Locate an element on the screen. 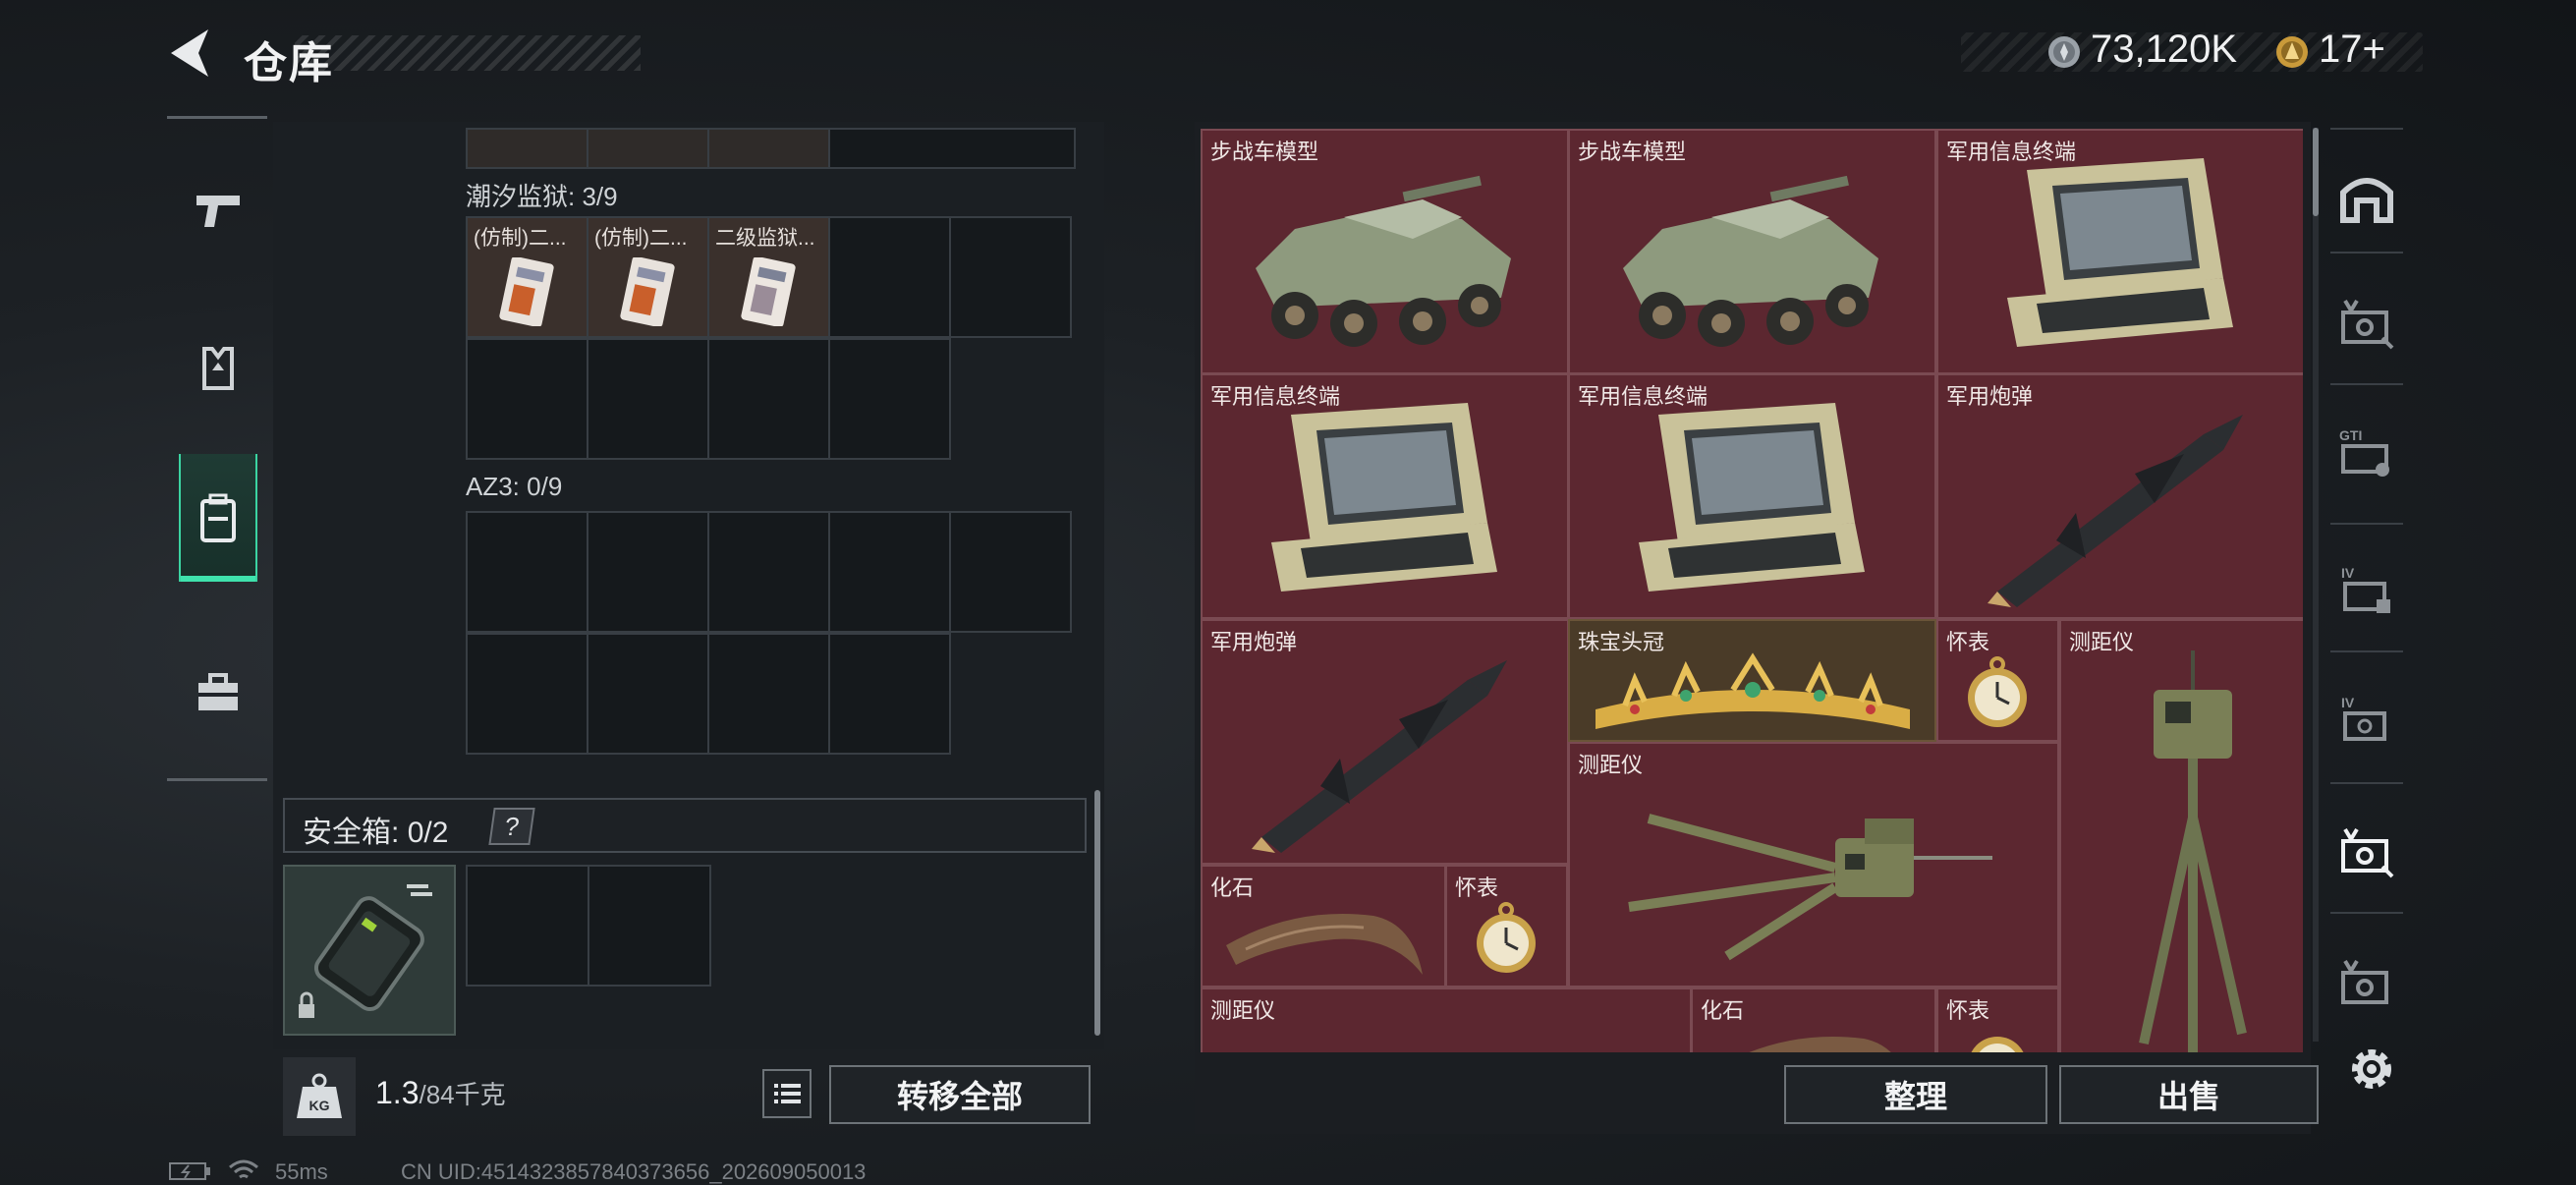 The image size is (2576, 1185). backpack-icon is located at coordinates (218, 517).